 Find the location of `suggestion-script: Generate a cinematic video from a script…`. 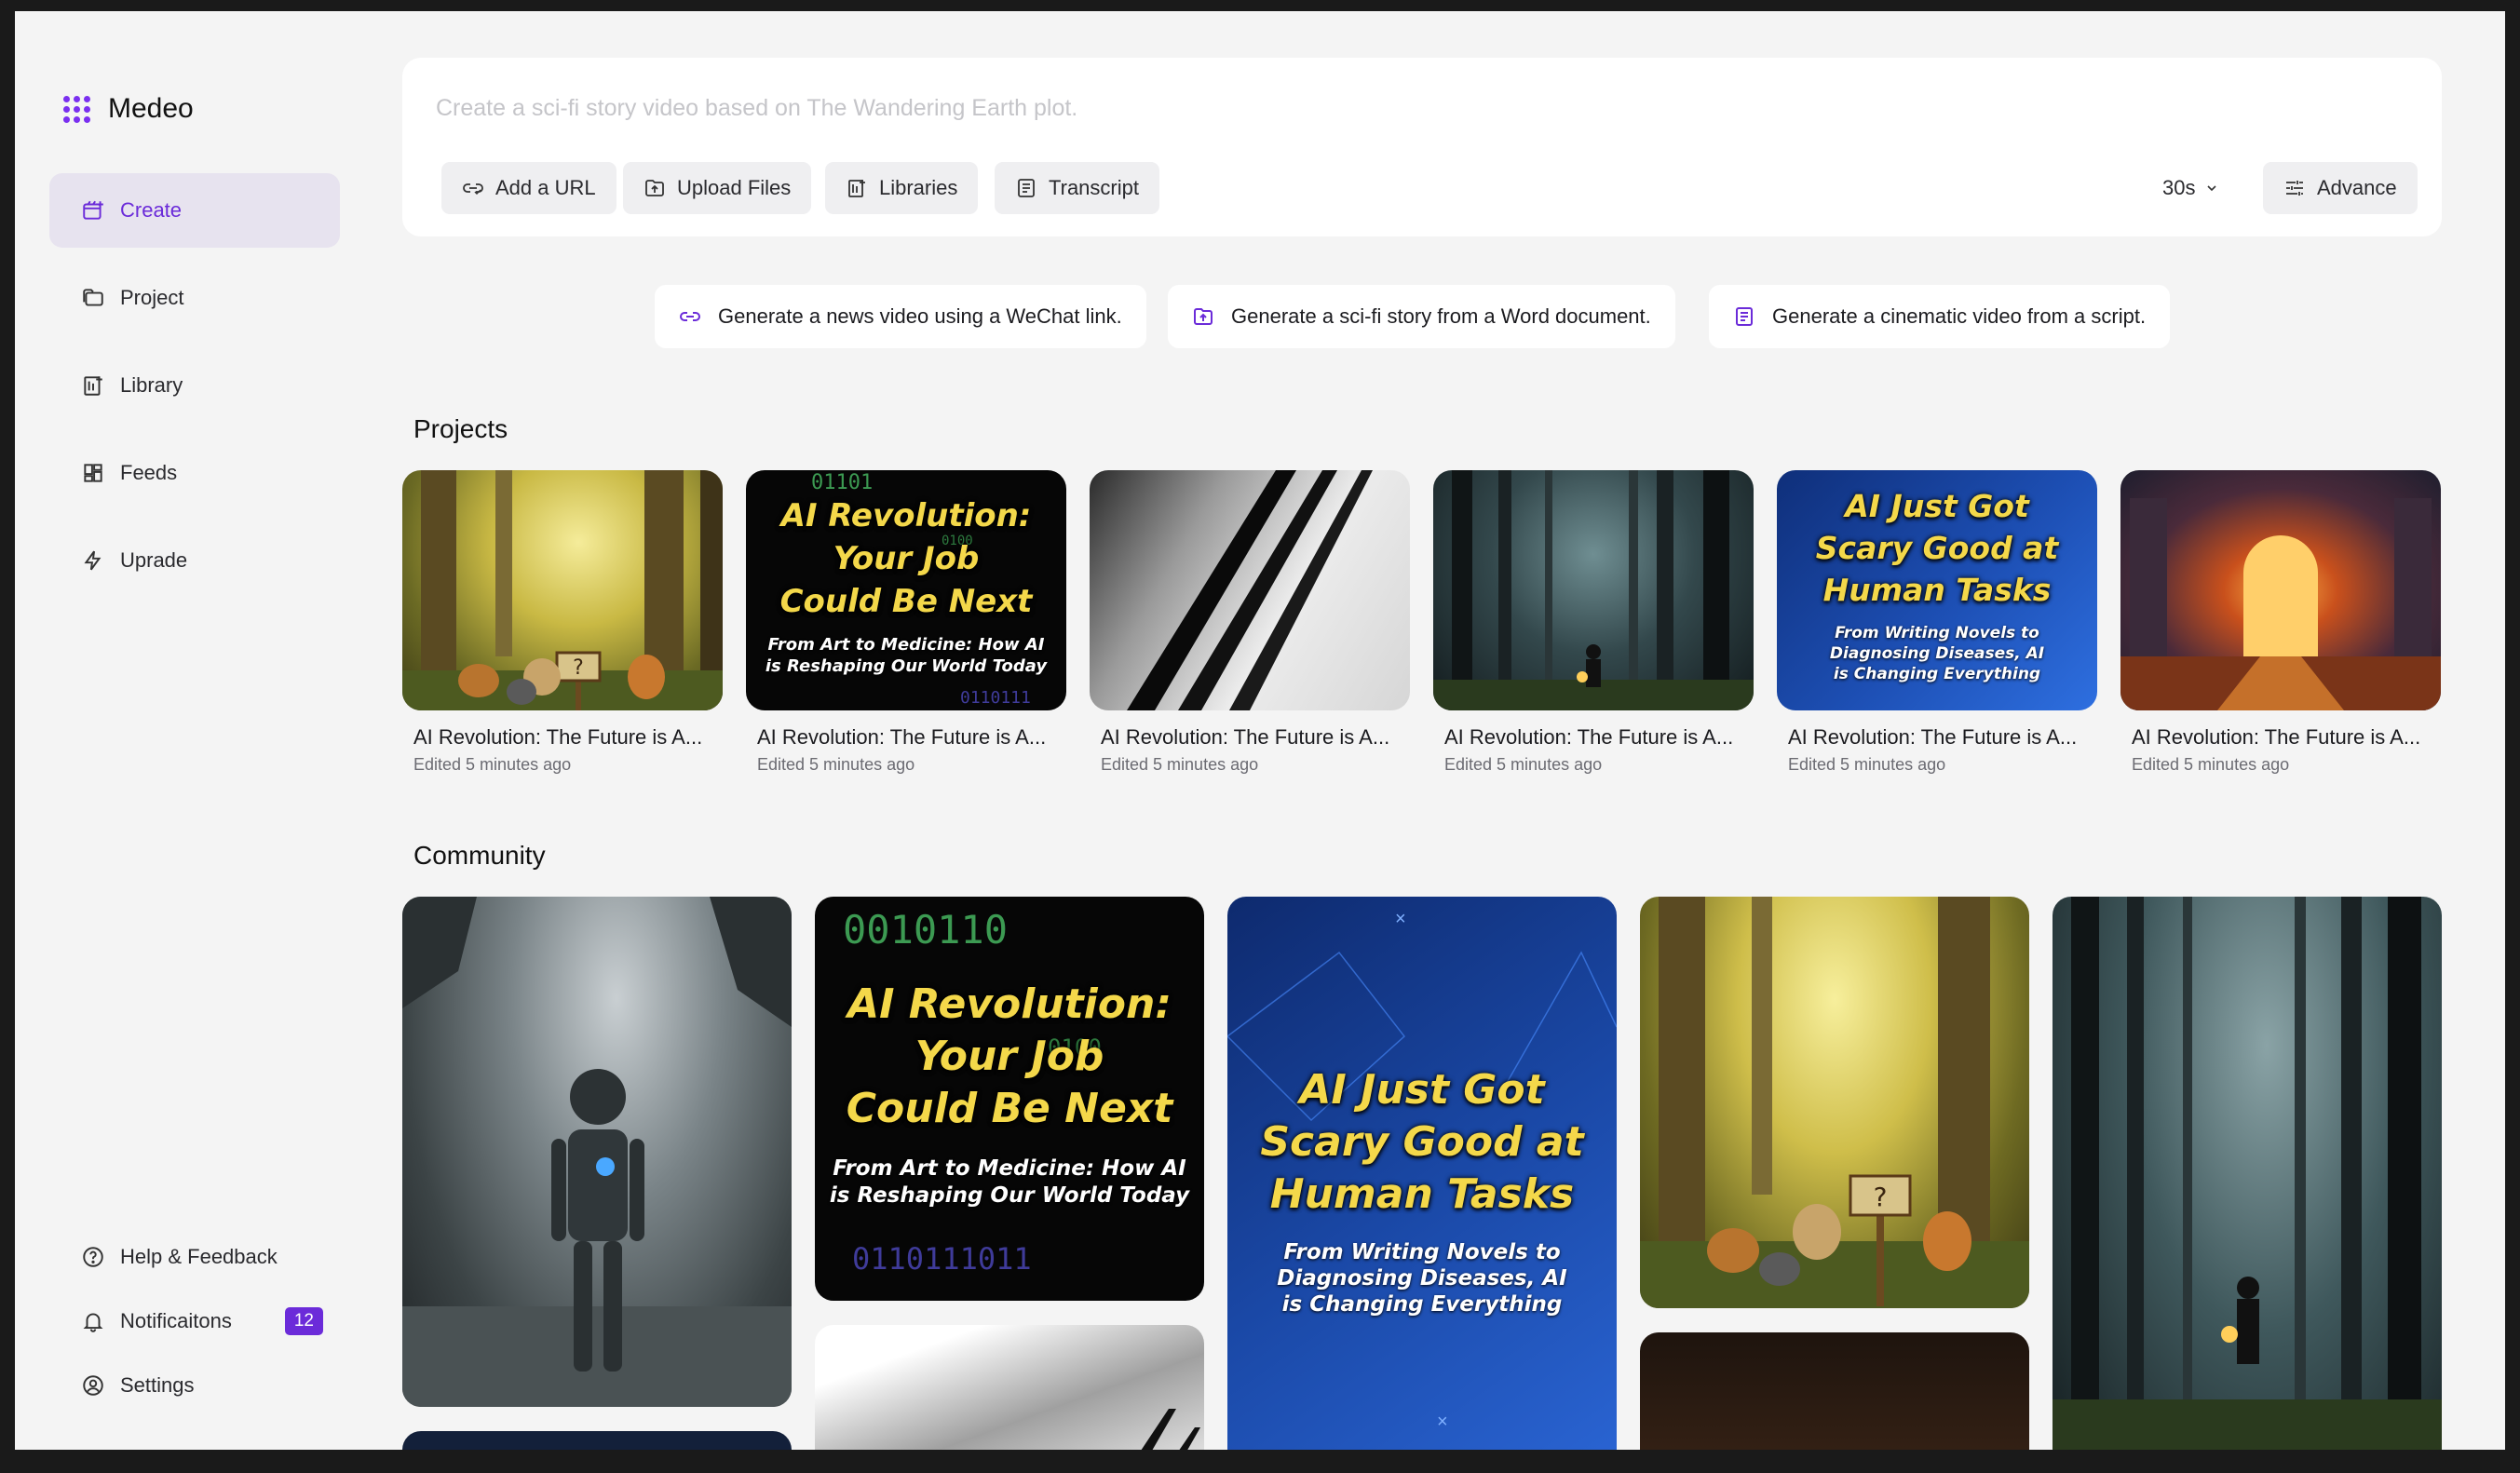

suggestion-script: Generate a cinematic video from a script… is located at coordinates (1940, 317).